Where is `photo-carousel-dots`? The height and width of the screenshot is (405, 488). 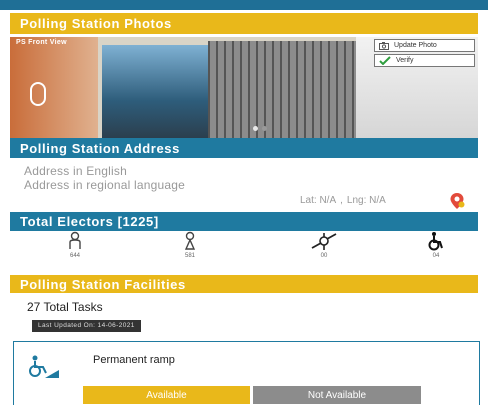
photo-carousel-dots is located at coordinates (260, 128).